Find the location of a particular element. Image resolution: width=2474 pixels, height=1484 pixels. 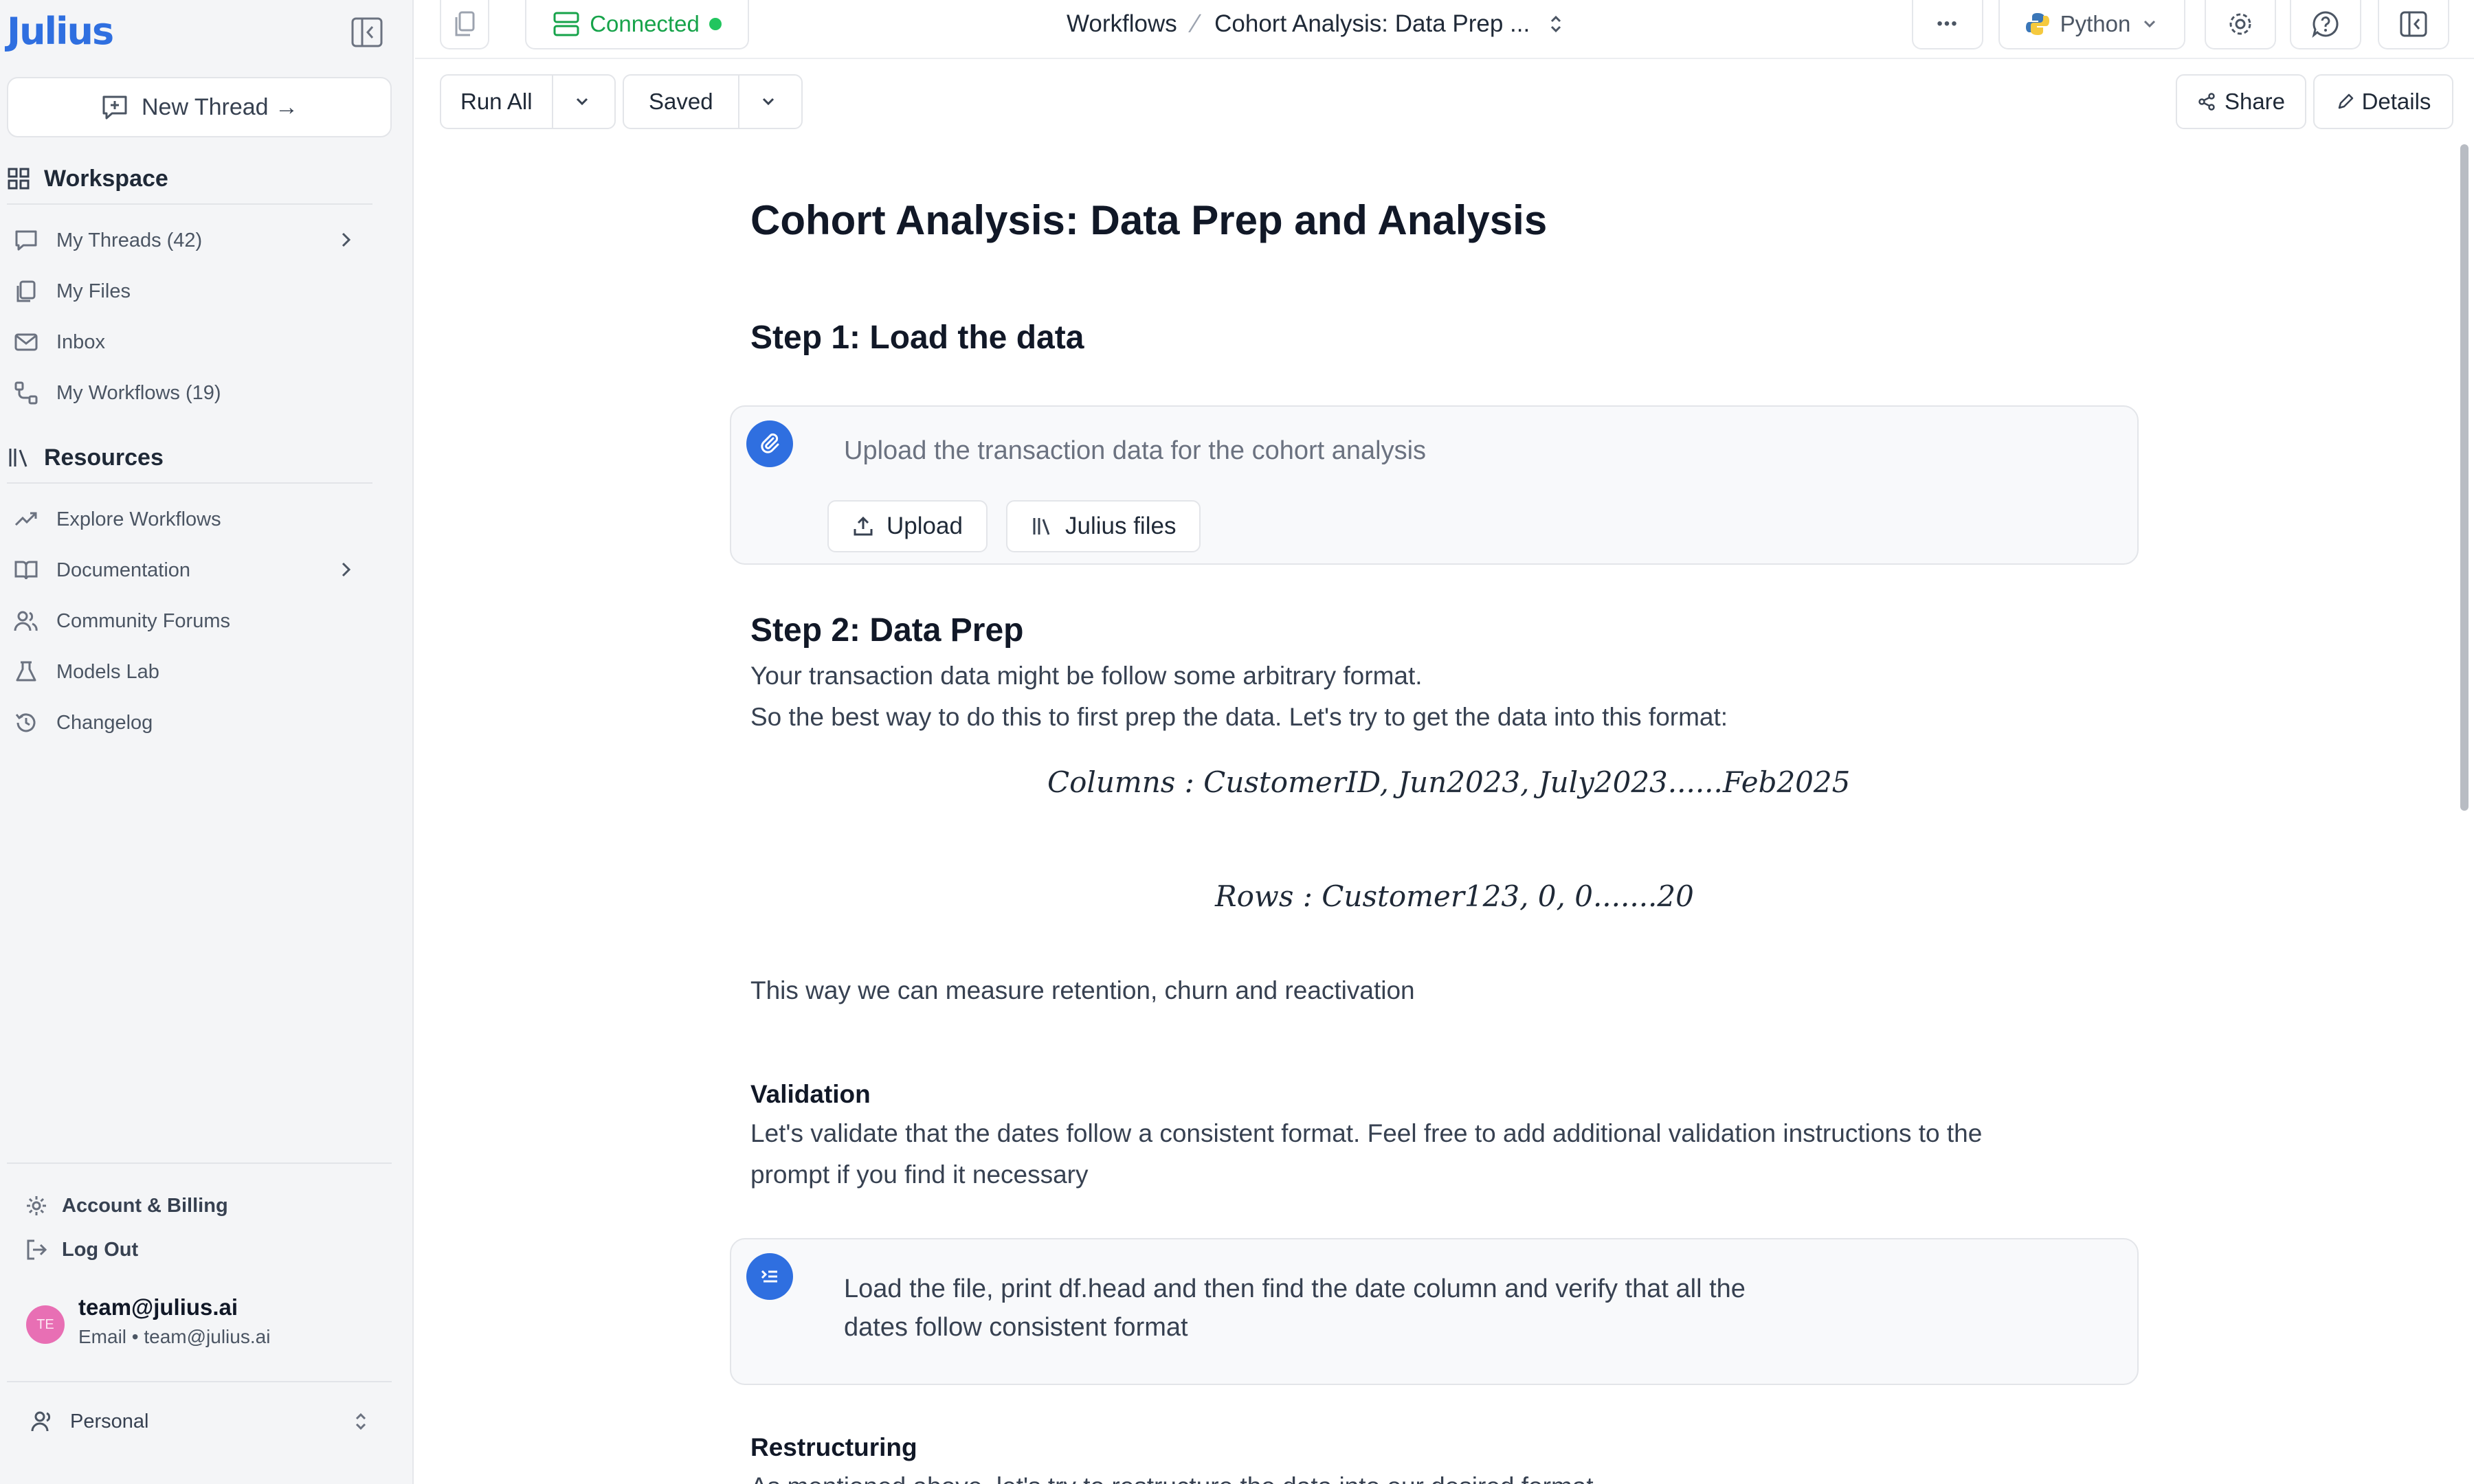

details-button: Details is located at coordinates (2383, 101).